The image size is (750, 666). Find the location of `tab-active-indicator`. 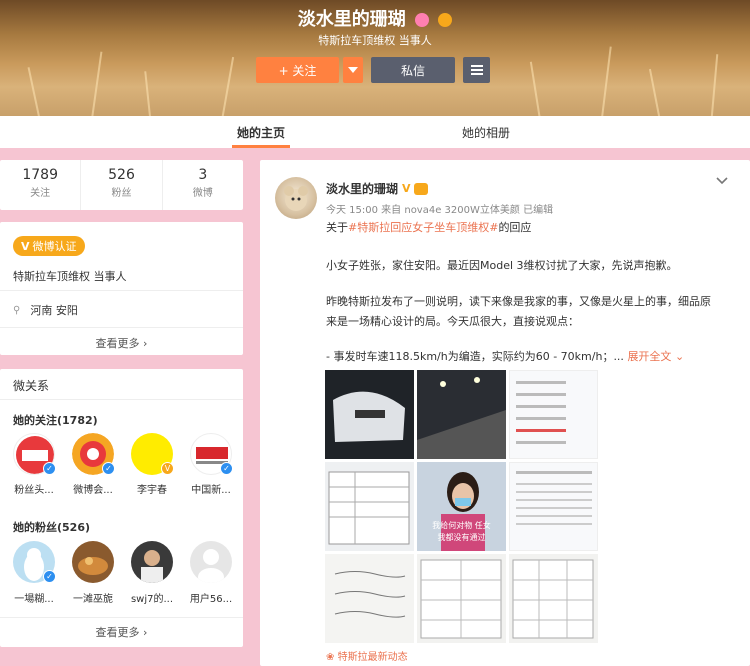

tab-active-indicator is located at coordinates (261, 146).